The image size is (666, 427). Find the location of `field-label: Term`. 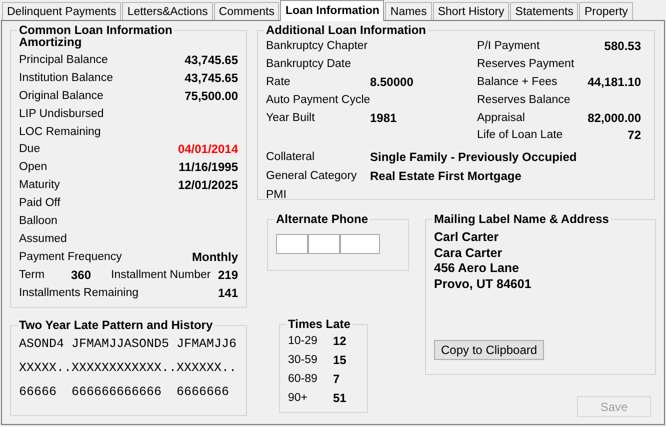

field-label: Term is located at coordinates (32, 274).